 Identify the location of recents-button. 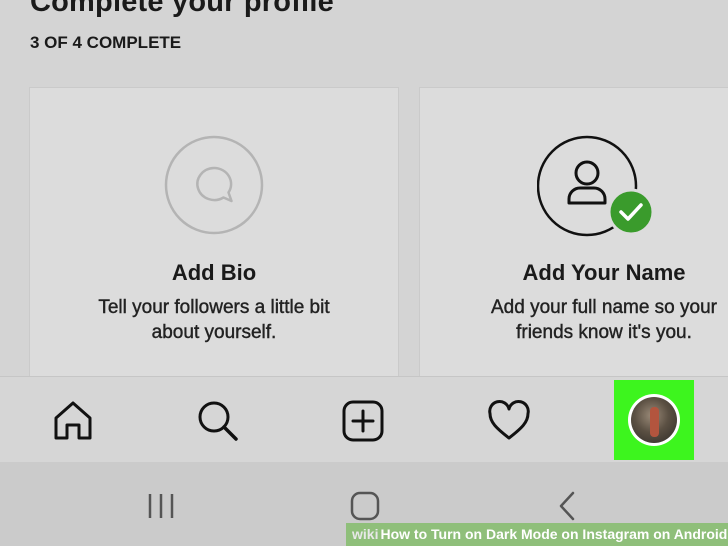
(161, 506).